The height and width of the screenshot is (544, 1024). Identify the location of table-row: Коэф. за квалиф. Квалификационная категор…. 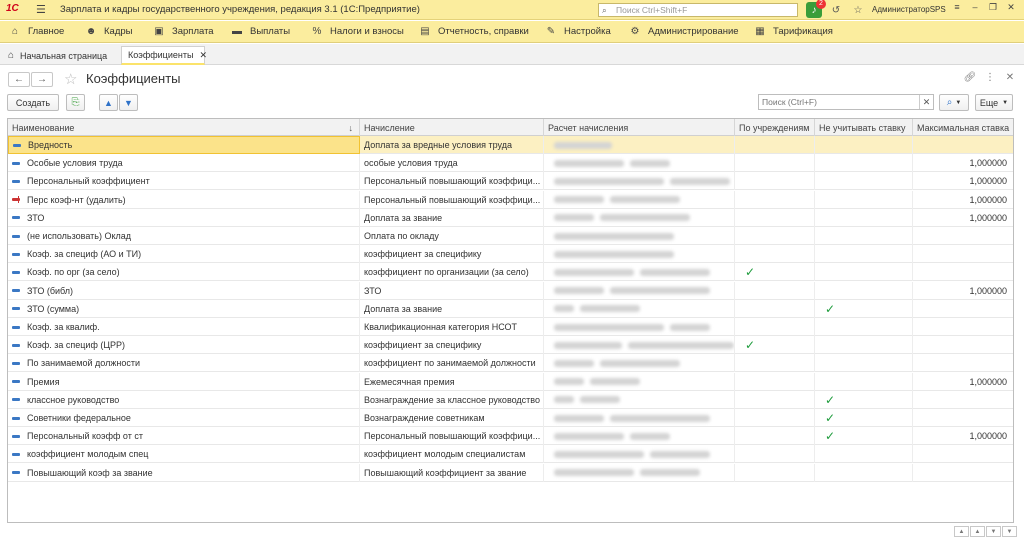
(510, 327).